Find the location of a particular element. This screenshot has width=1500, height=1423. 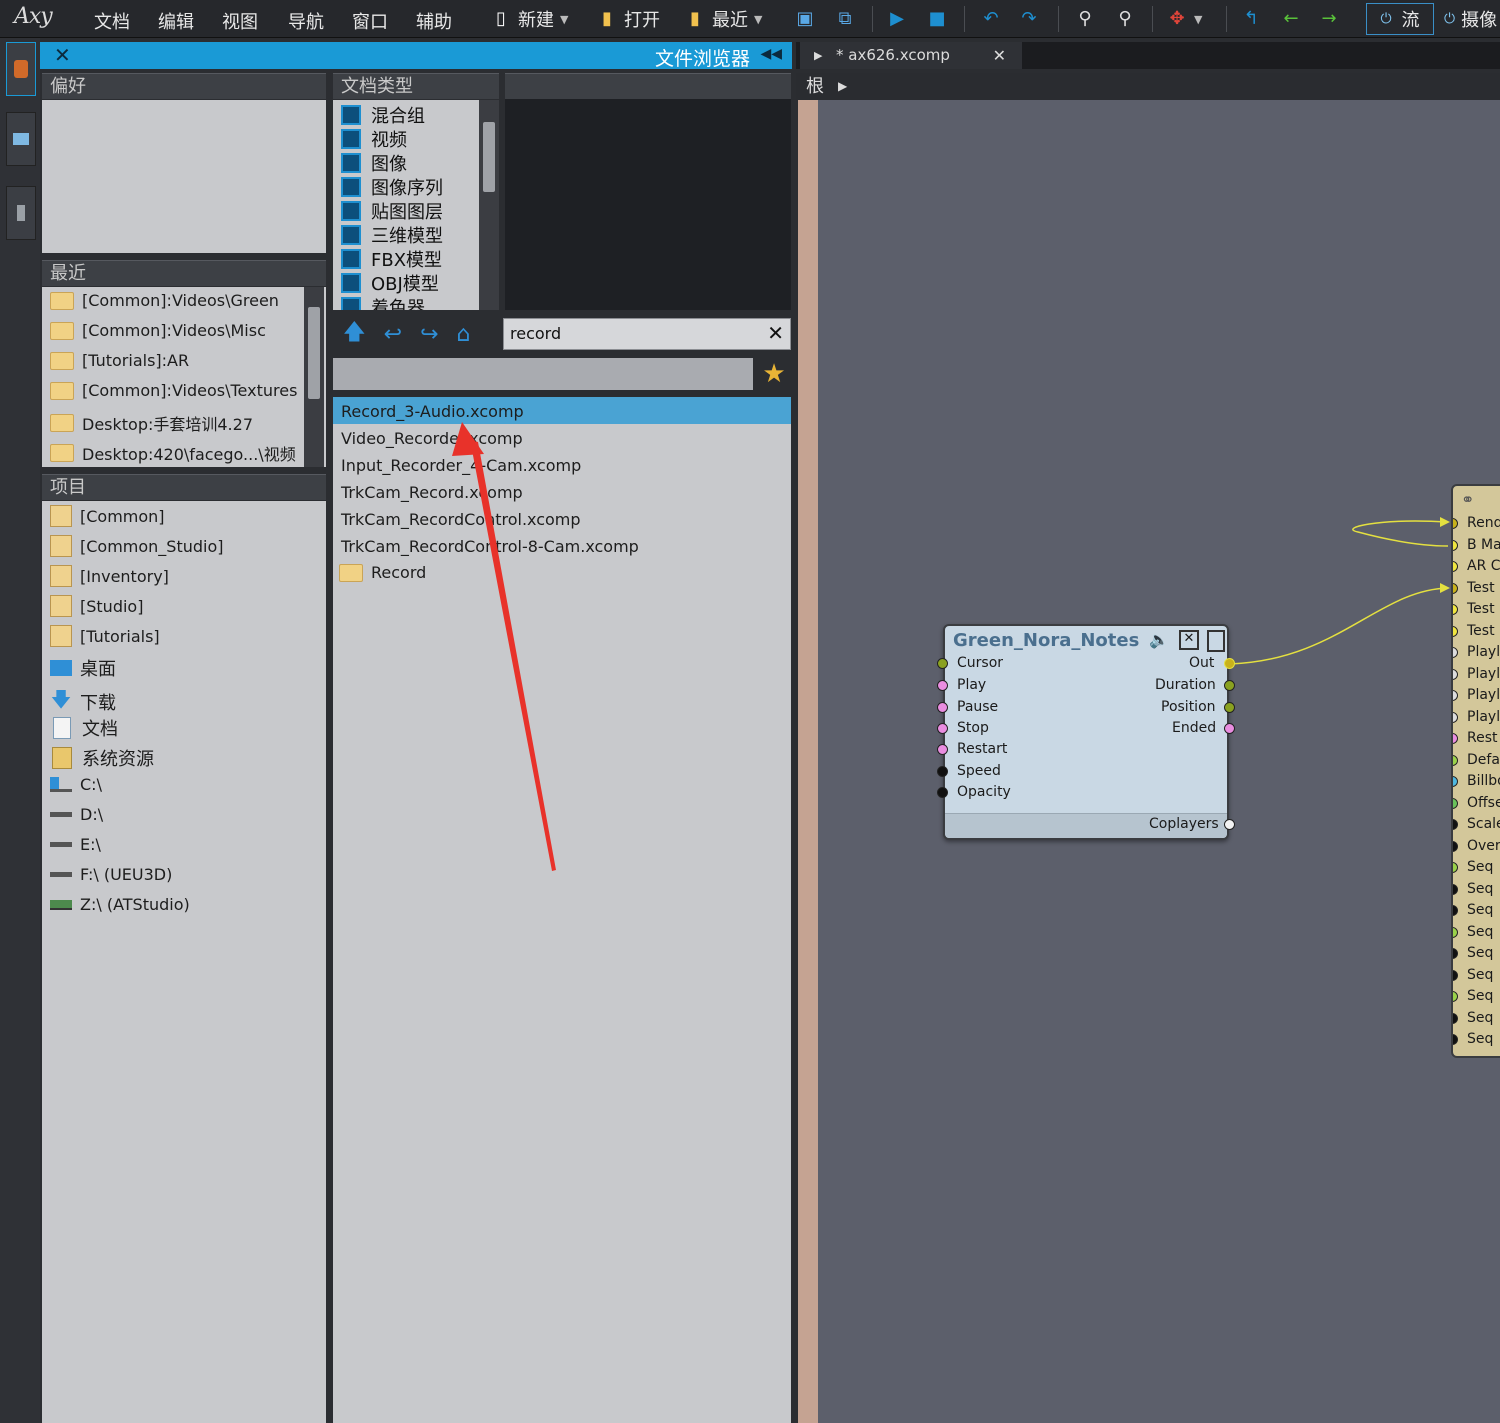

node-close-icon: ✕ is located at coordinates (1189, 640).